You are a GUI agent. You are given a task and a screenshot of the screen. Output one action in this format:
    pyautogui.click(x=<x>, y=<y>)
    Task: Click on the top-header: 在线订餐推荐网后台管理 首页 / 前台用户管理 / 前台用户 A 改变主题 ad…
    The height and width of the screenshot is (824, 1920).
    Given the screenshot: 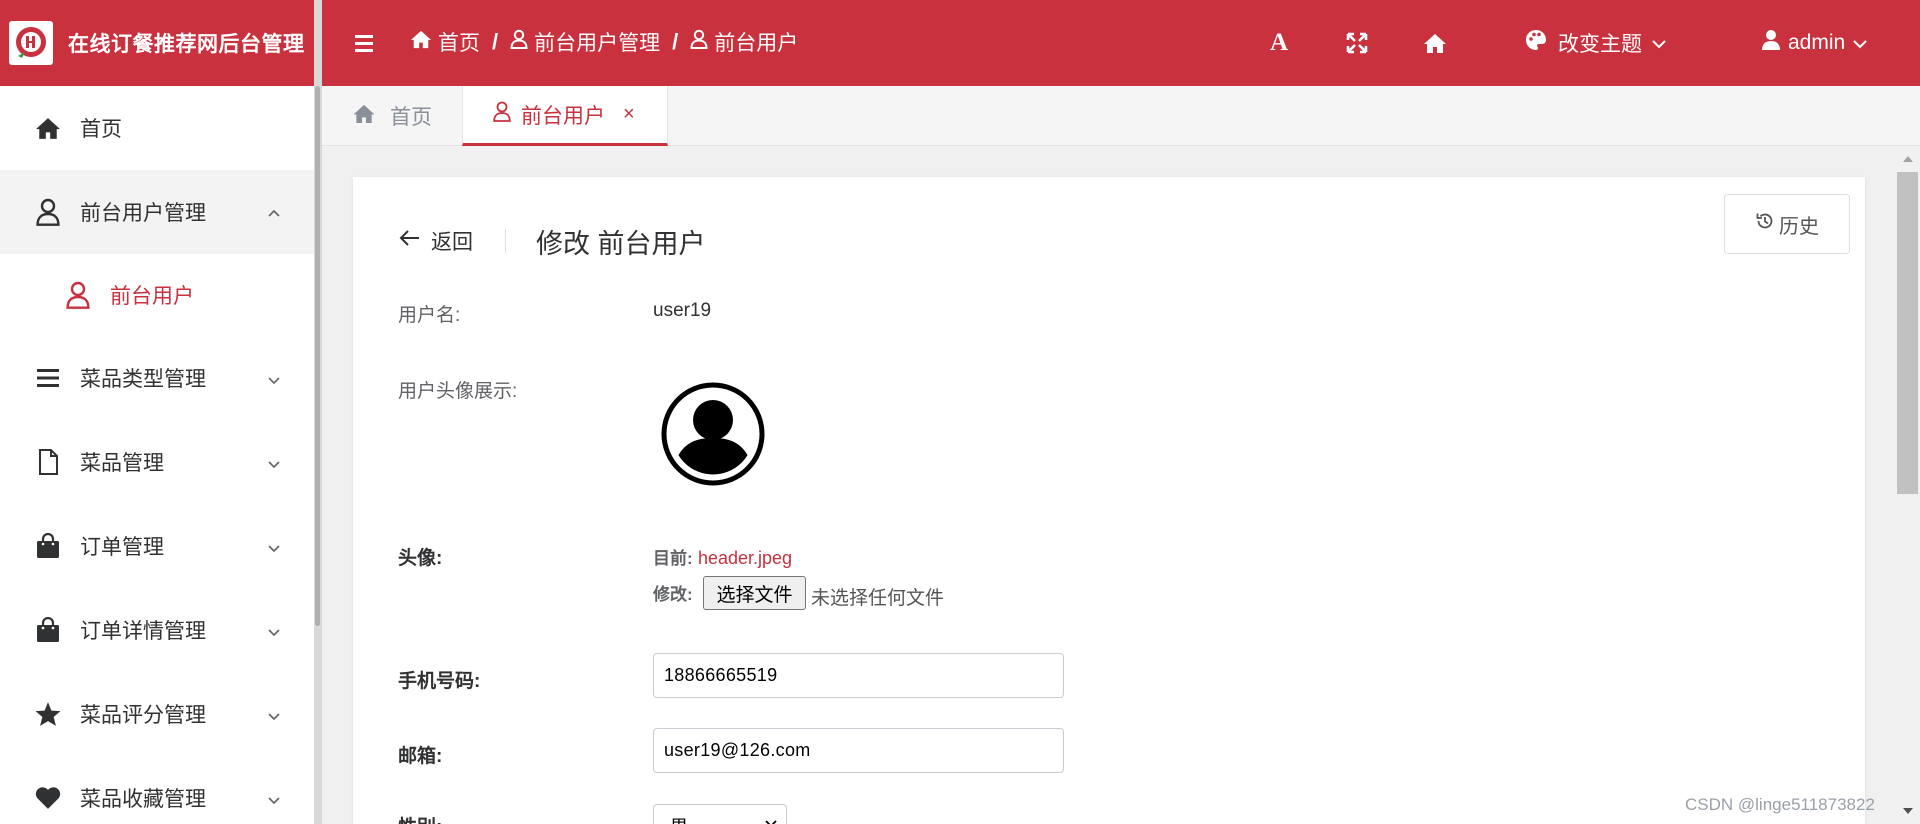 What is the action you would take?
    pyautogui.click(x=960, y=43)
    